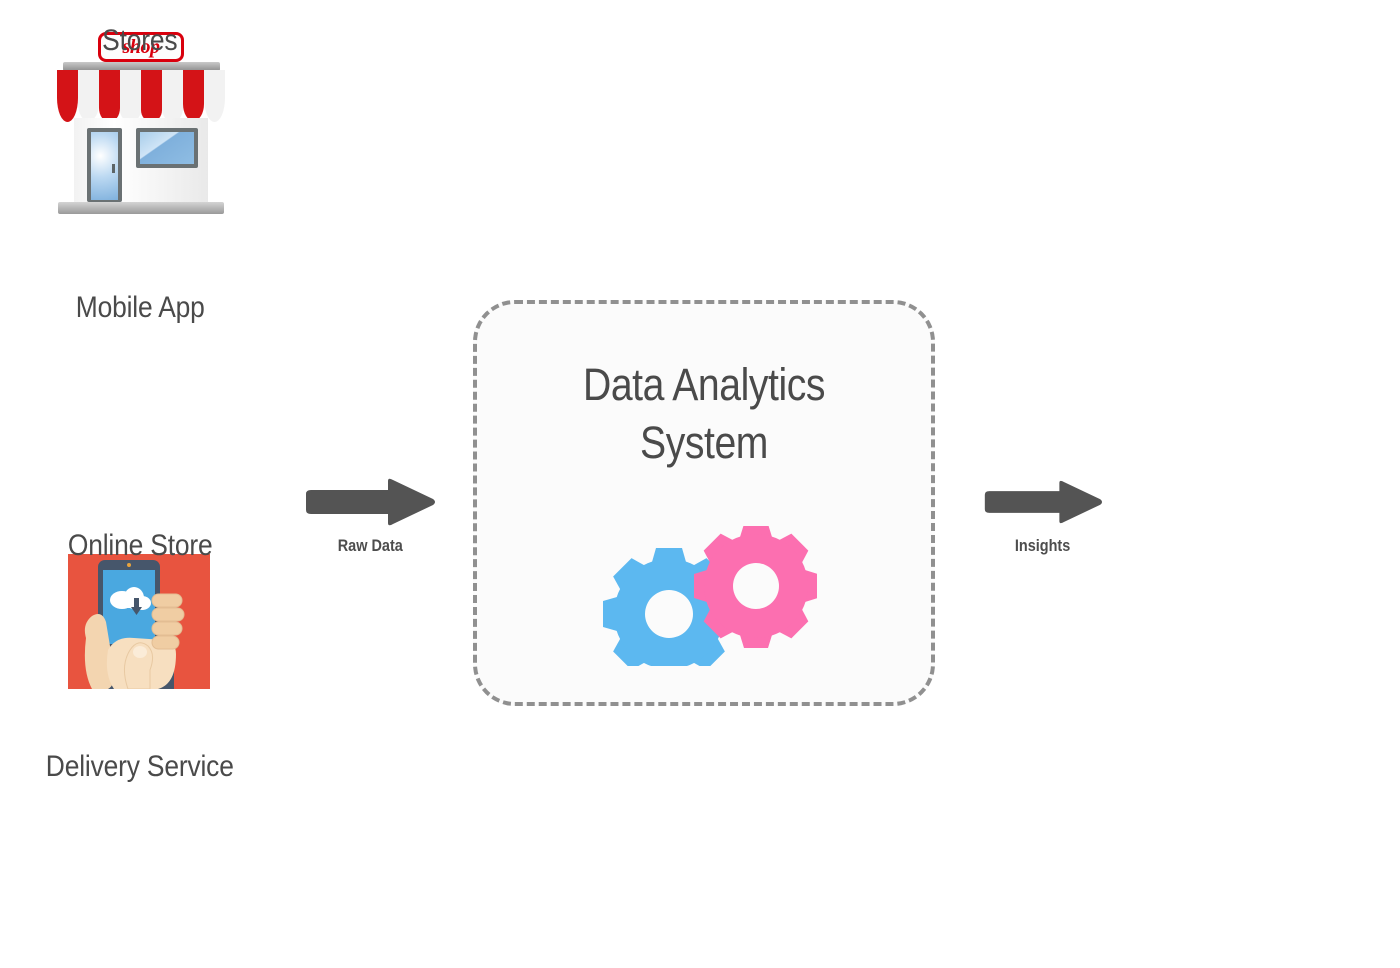 The width and height of the screenshot is (1400, 968). Describe the element at coordinates (141, 96) in the screenshot. I see `awning` at that location.